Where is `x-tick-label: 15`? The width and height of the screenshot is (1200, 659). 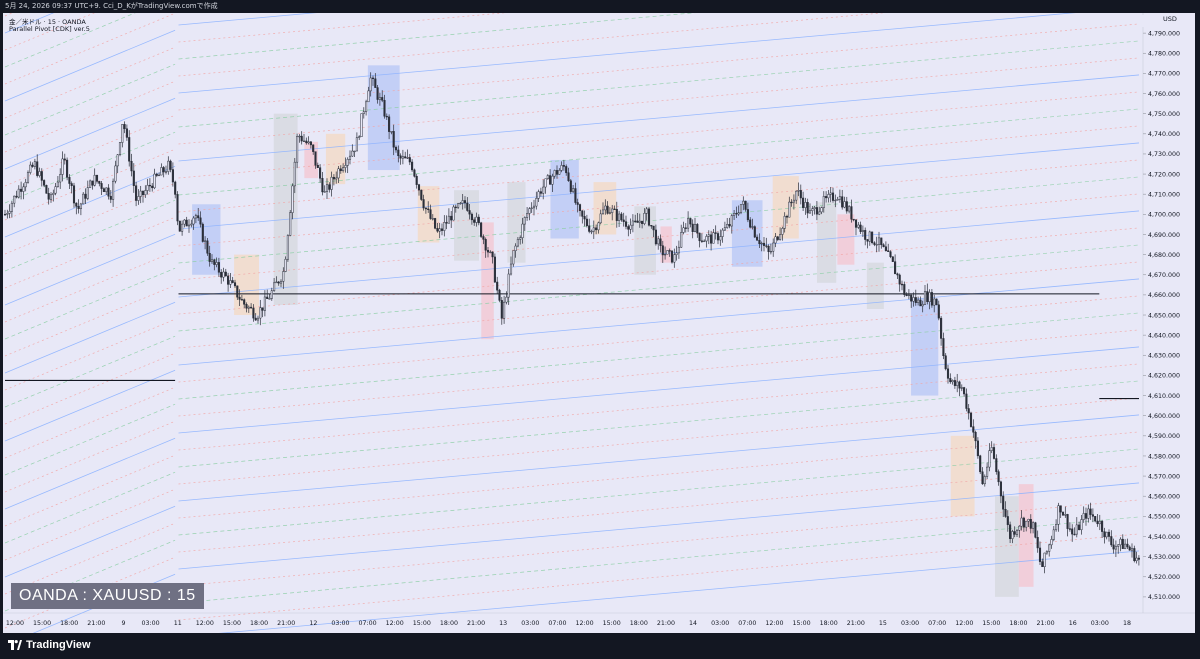
x-tick-label: 15 is located at coordinates (883, 623).